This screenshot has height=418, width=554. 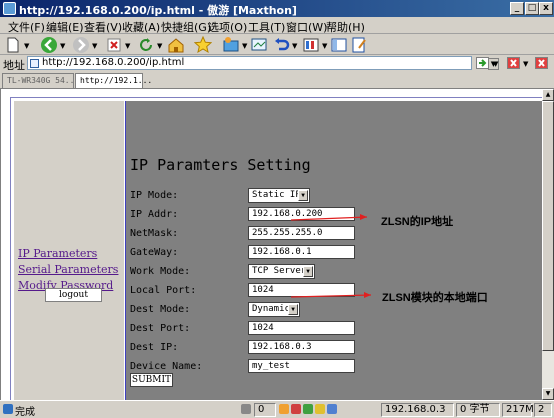 I want to click on sidebar-icon, so click(x=339, y=45).